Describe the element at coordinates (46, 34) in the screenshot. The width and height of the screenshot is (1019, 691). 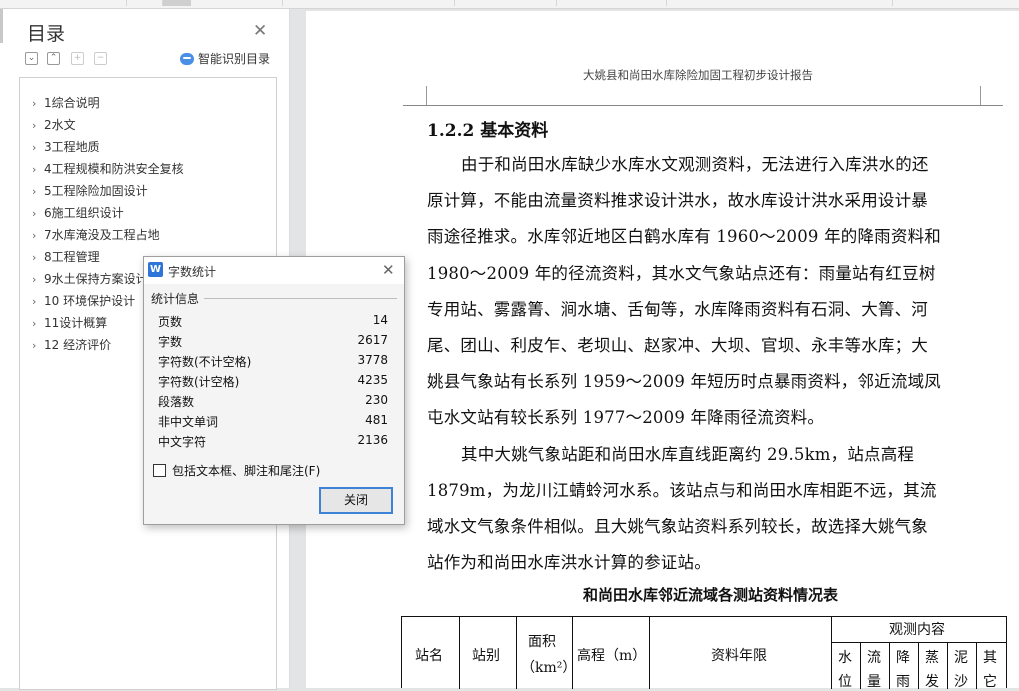
I see `toc-panel-title: 目录` at that location.